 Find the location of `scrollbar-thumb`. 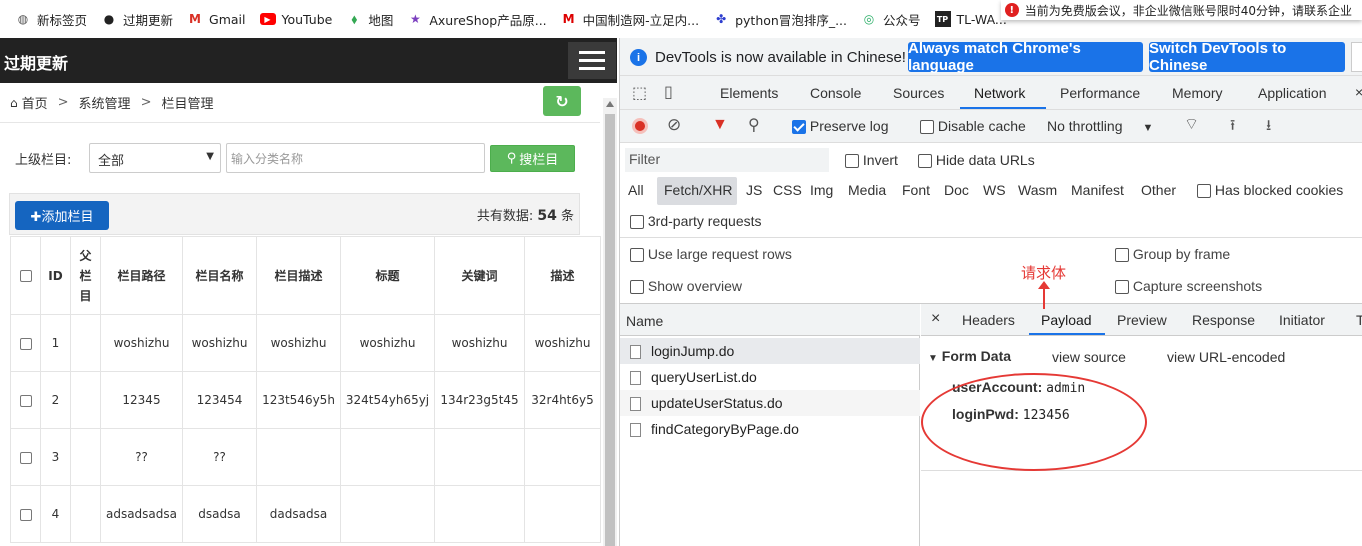

scrollbar-thumb is located at coordinates (610, 330).